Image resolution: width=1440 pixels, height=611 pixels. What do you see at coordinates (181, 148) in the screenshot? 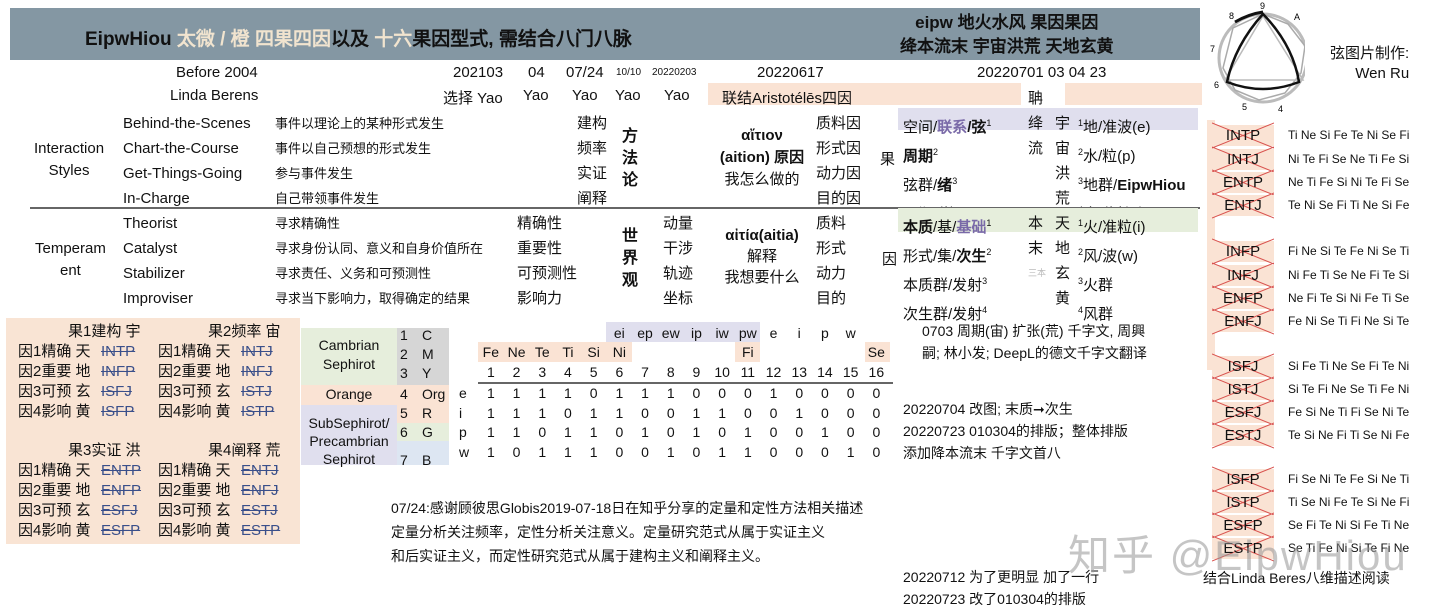
I see `style-name: Chart-the-Course` at bounding box center [181, 148].